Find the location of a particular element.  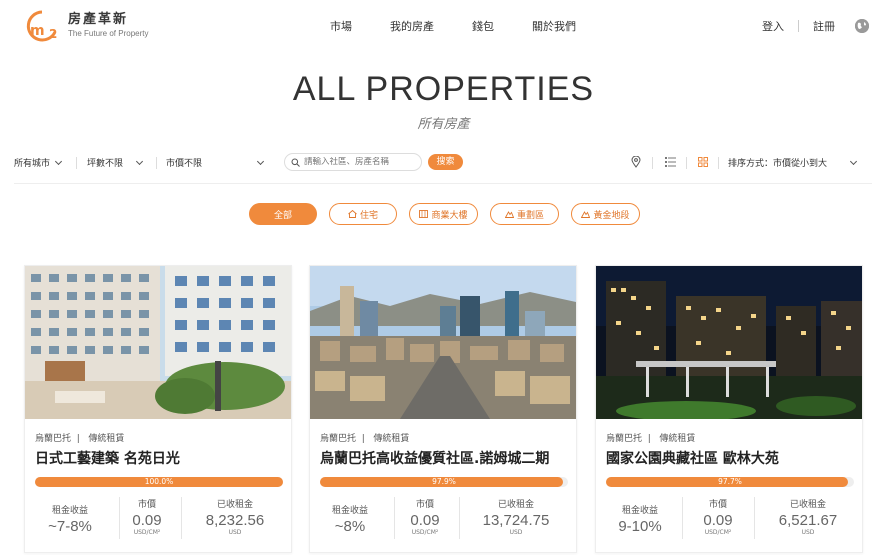

category-commercial-button: 商業大樓 is located at coordinates (443, 214).